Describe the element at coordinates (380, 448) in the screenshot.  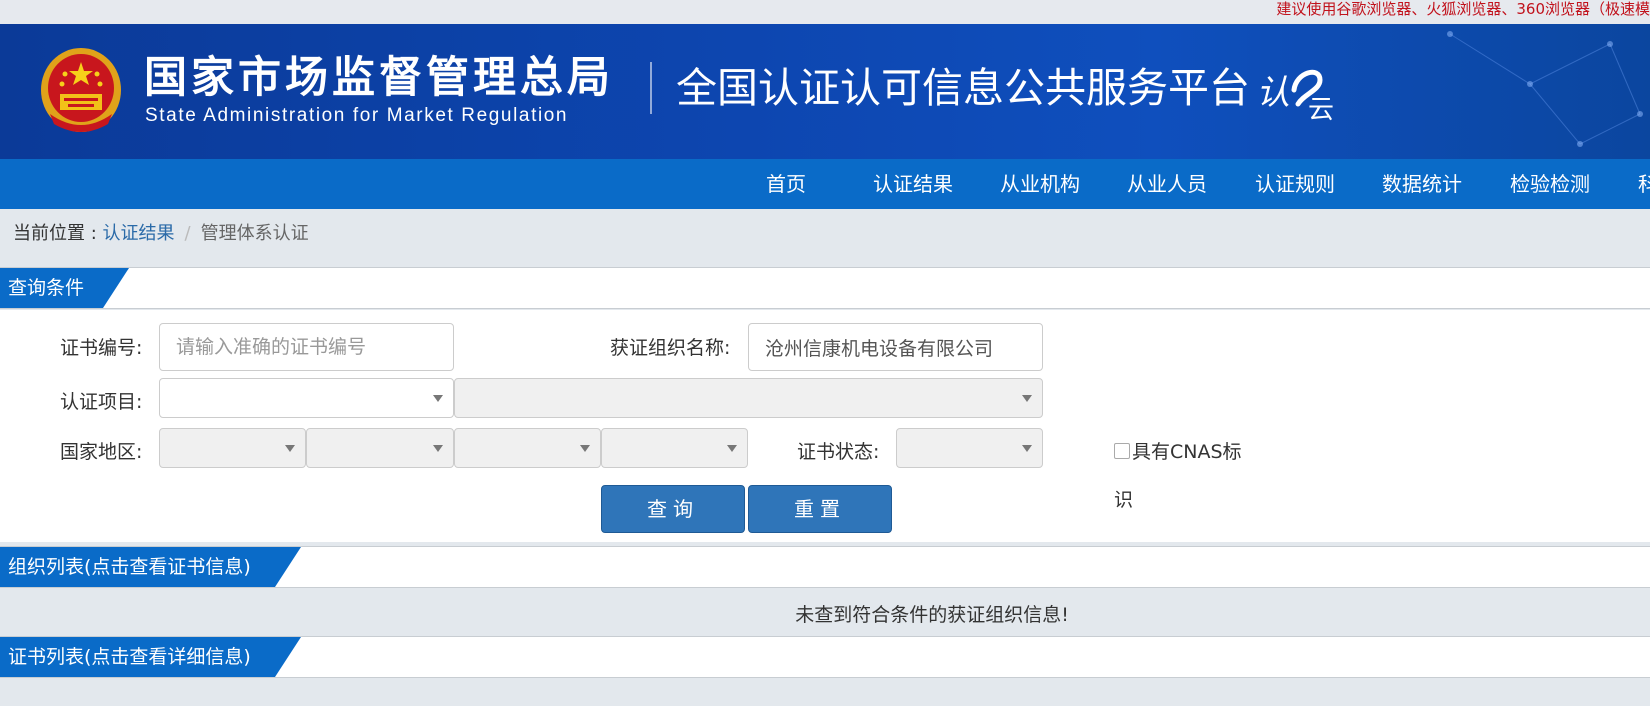
I see `region-select-province` at that location.